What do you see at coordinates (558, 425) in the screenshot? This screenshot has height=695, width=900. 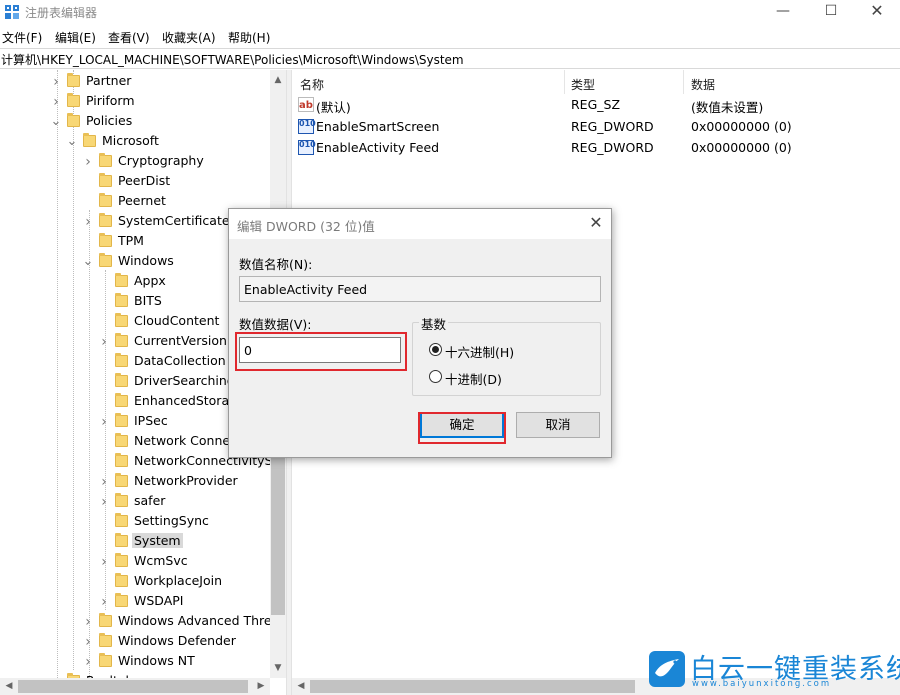 I see `cancel-button: 取消` at bounding box center [558, 425].